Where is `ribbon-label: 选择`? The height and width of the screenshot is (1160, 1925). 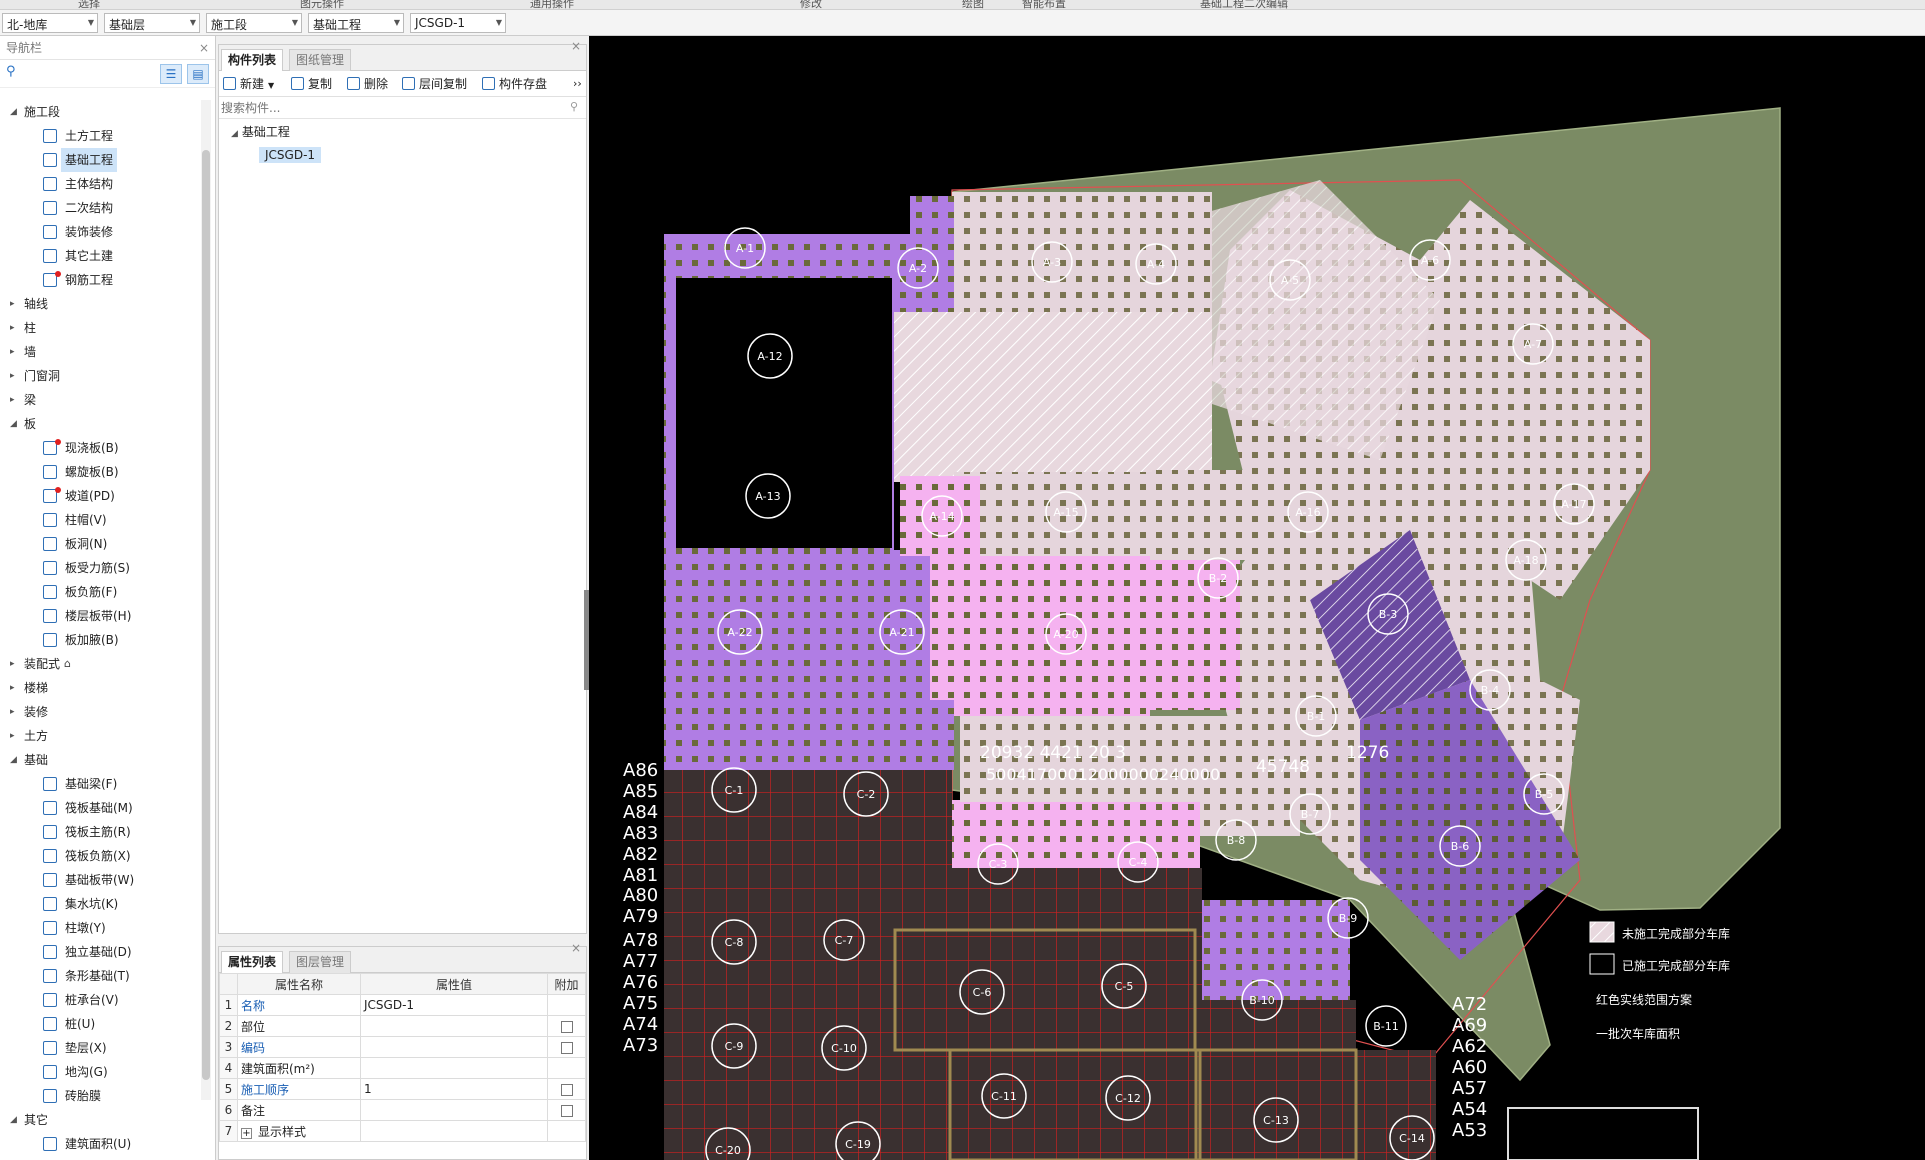
ribbon-label: 选择 is located at coordinates (89, 4).